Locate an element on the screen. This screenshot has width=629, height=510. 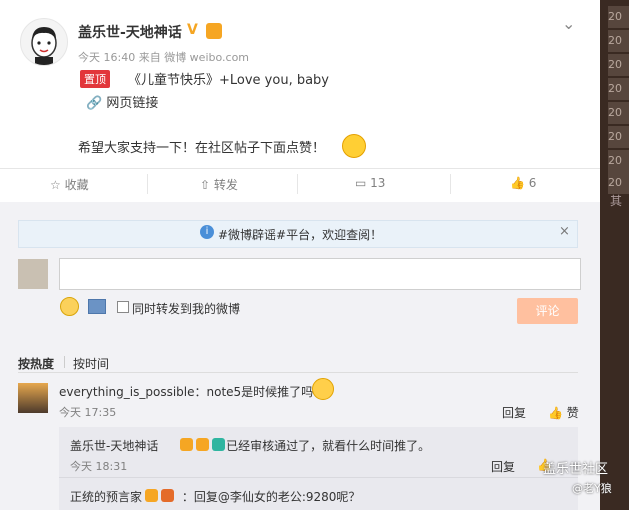
notice-text: #微博辟谣#平台，欢迎查阅！ is located at coordinates (300, 234).